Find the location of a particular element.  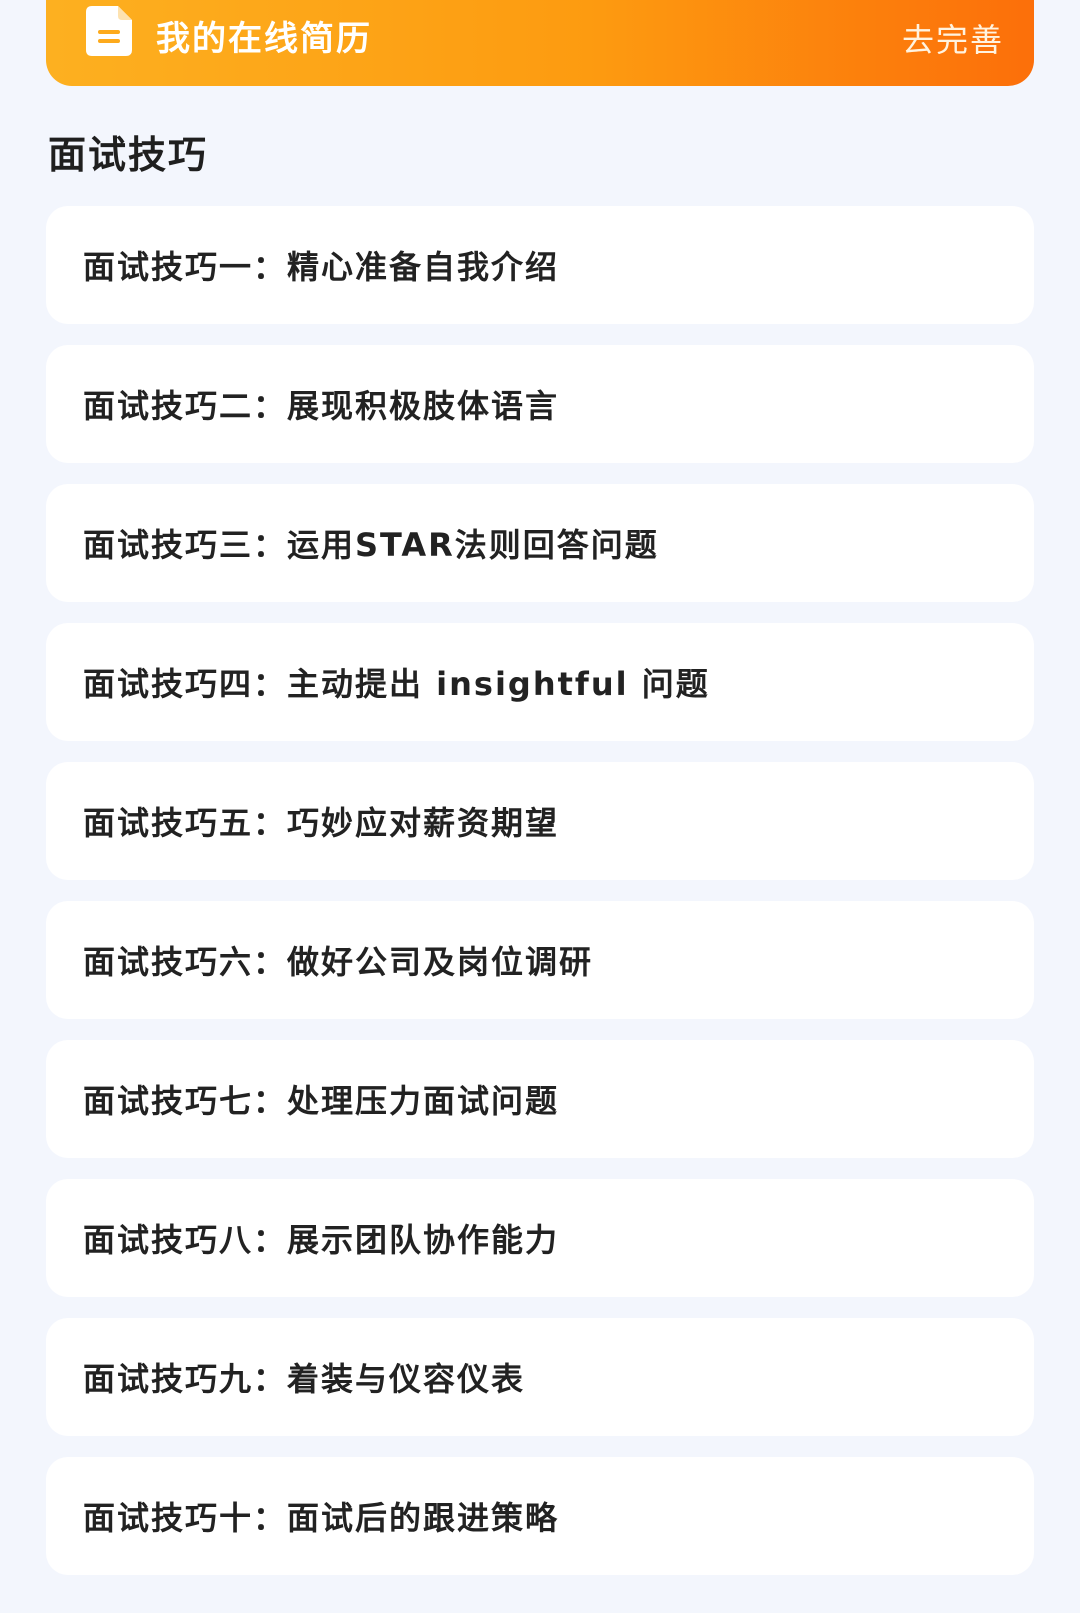

document-icon is located at coordinates (109, 31).